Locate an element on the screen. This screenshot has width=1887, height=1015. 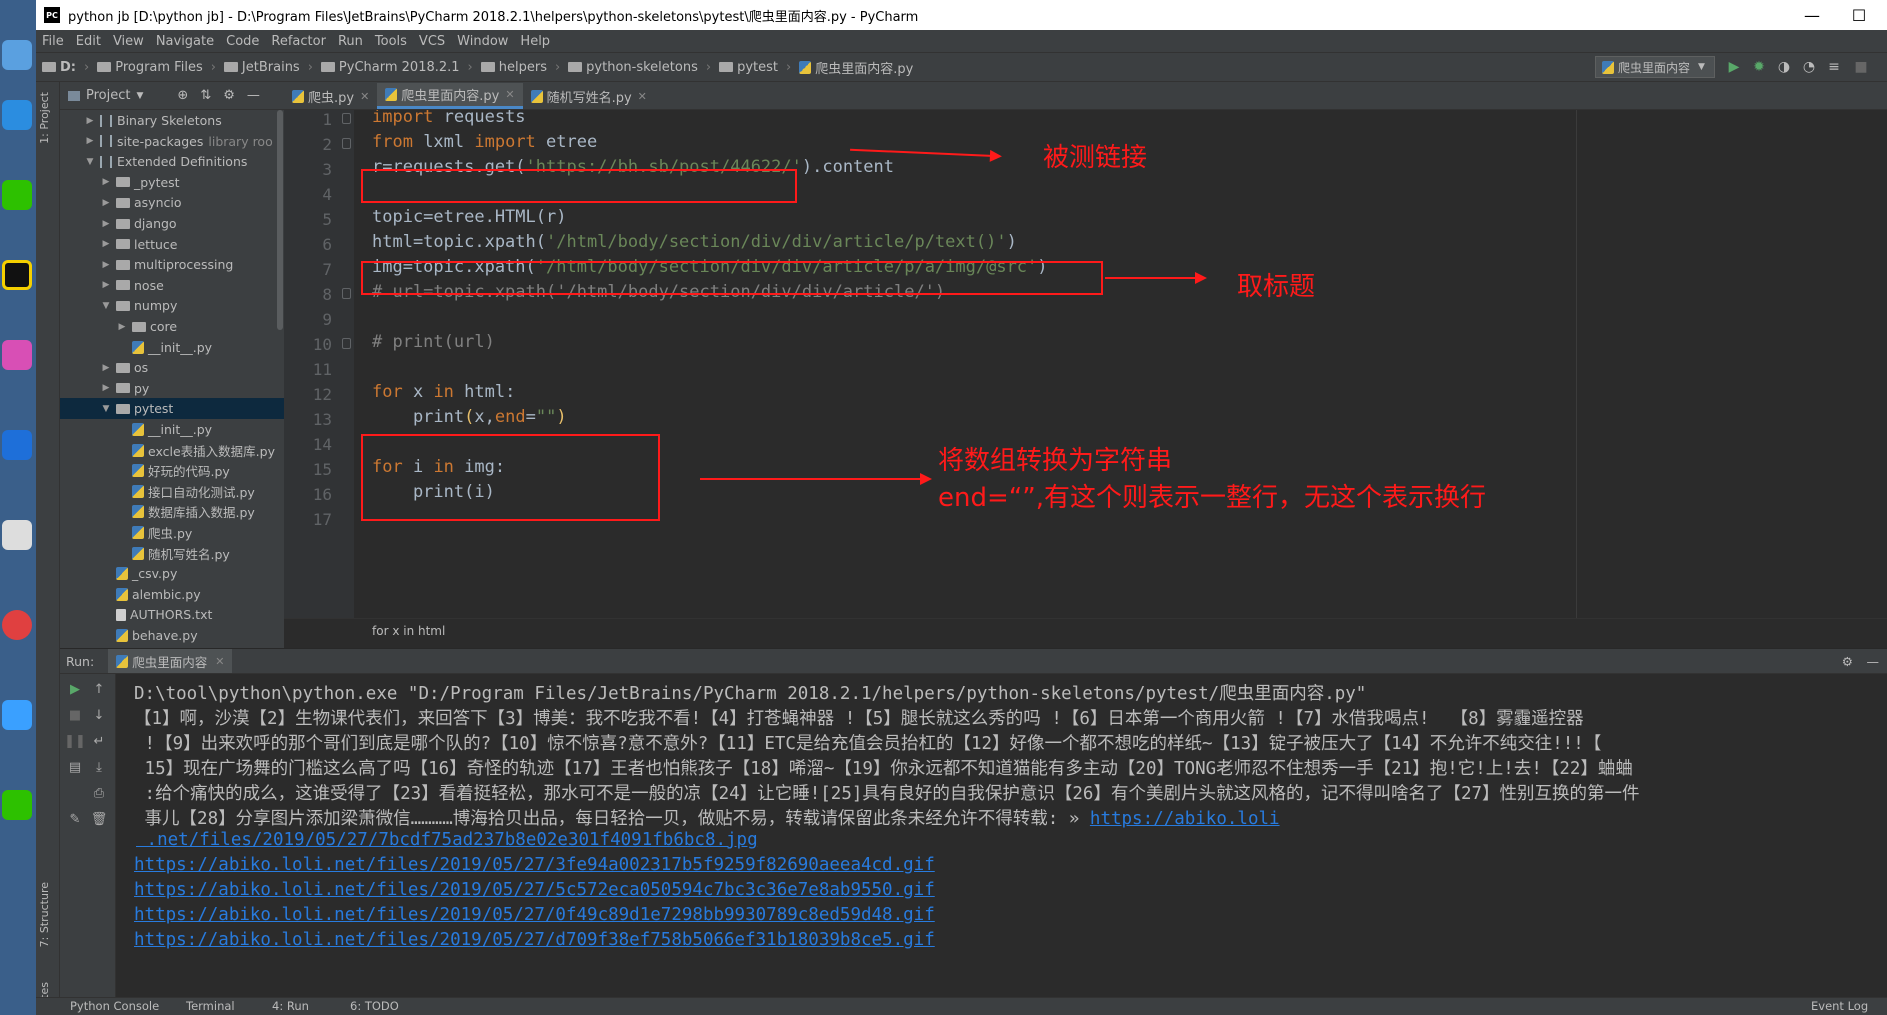
layout-icon: ▤ is located at coordinates (75, 767).